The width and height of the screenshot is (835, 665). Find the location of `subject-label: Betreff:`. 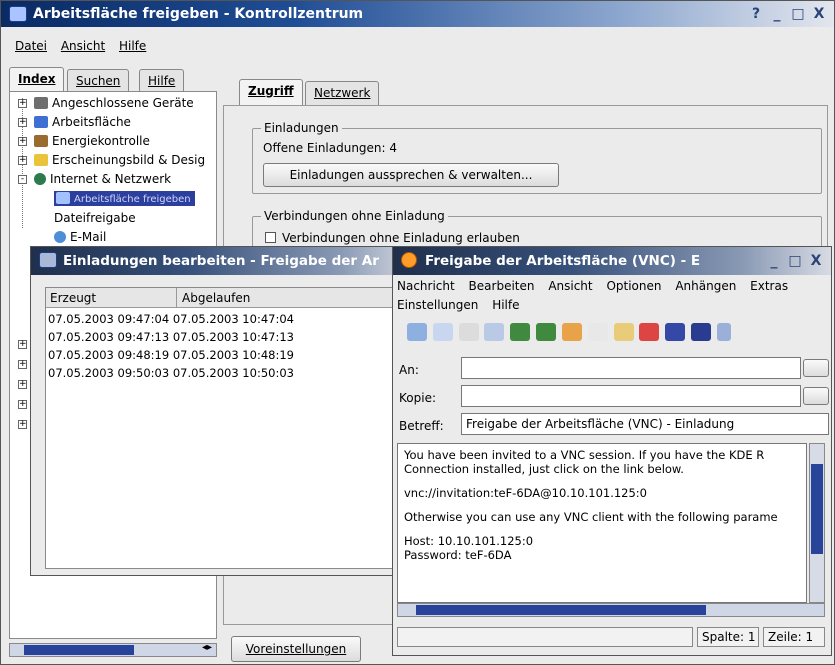

subject-label: Betreff: is located at coordinates (421, 426).